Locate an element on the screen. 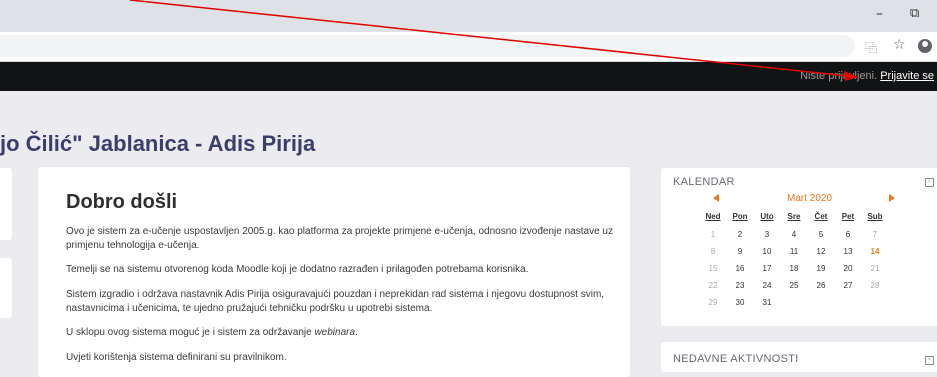 The width and height of the screenshot is (937, 377). login-info: Niste prijavljeni. Prijavite se is located at coordinates (867, 76).